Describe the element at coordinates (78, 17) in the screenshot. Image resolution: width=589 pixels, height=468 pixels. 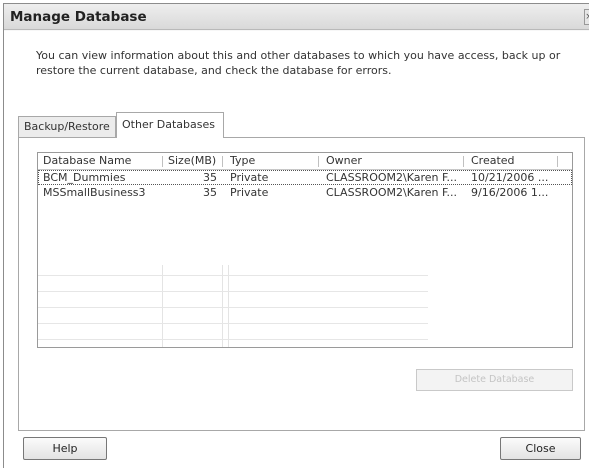
I see `dialog-title: Manage Database` at that location.